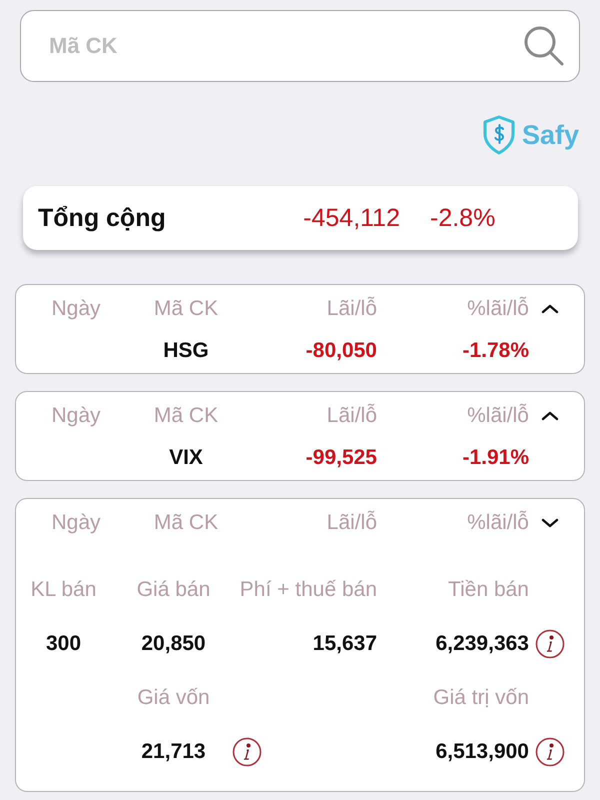 Image resolution: width=600 pixels, height=800 pixels. What do you see at coordinates (173, 590) in the screenshot?
I see `field-label: Giá bán` at bounding box center [173, 590].